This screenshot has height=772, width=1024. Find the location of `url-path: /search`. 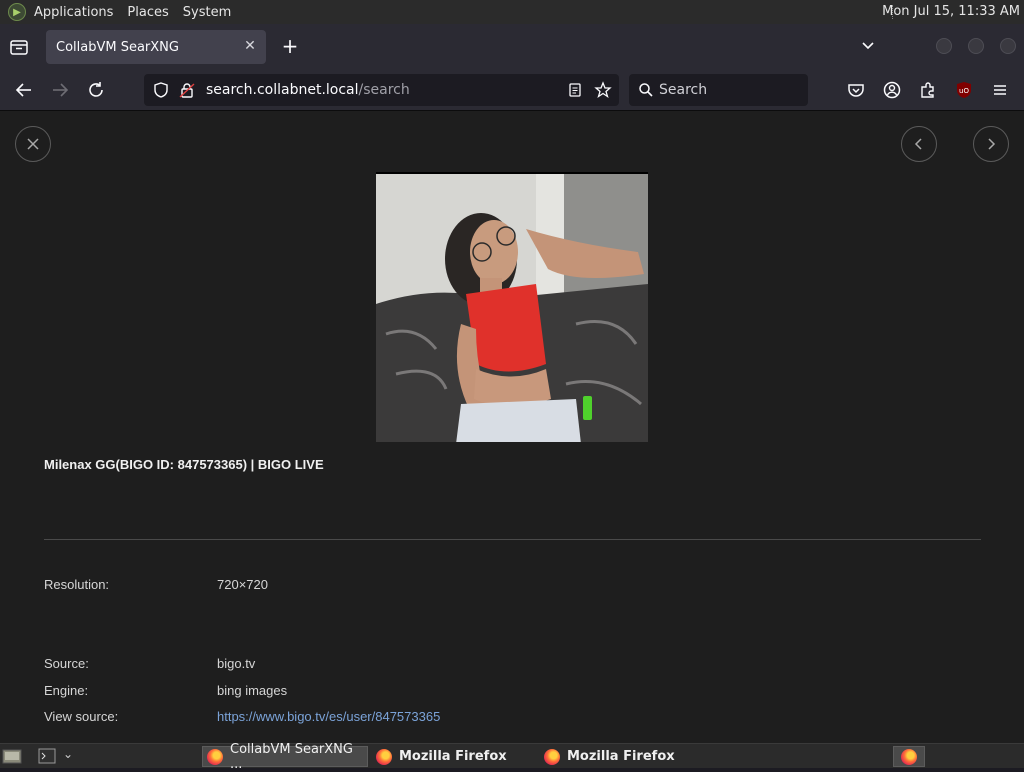

url-path: /search is located at coordinates (384, 90).